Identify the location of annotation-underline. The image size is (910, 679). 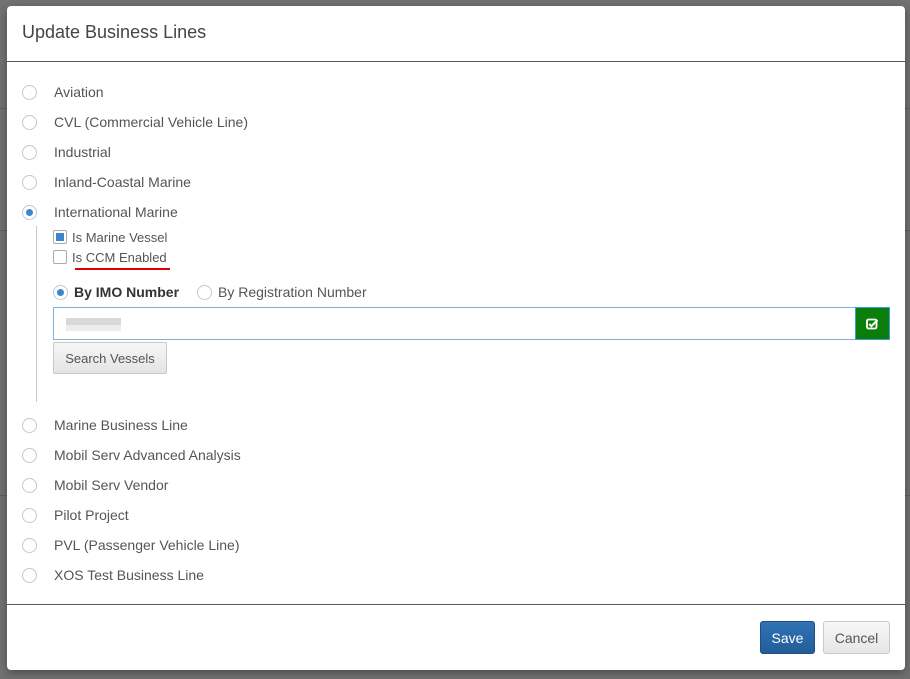
(122, 269).